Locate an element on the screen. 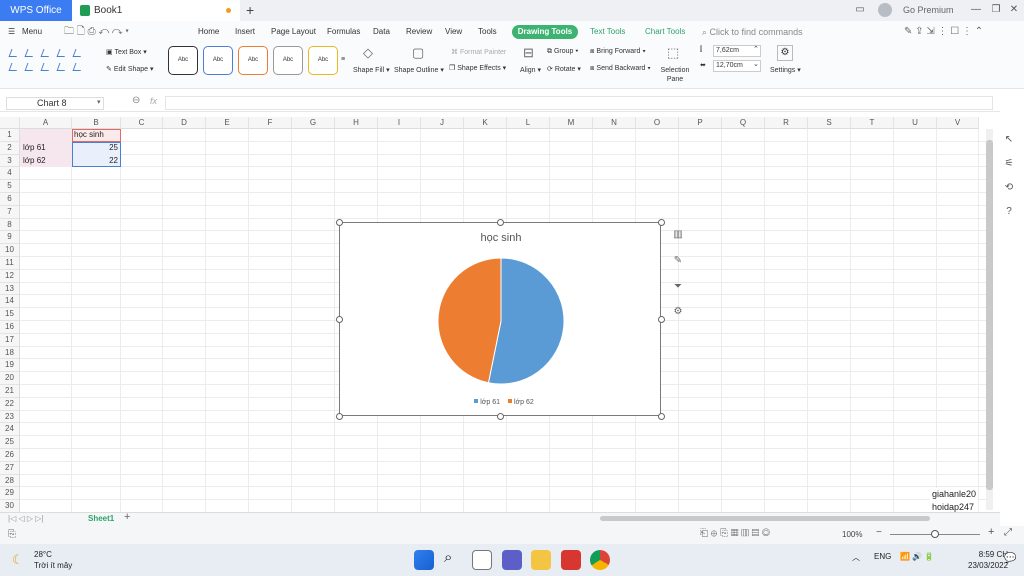 This screenshot has height=576, width=1024. task-view-icon is located at coordinates (482, 560).